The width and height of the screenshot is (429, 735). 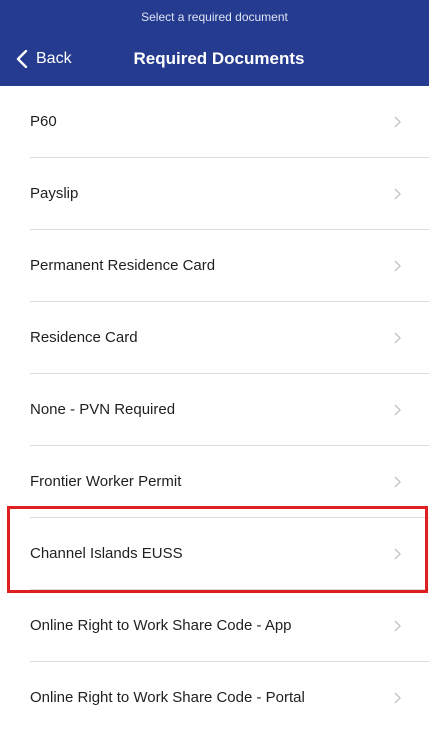 I want to click on back-button: Back, so click(x=44, y=59).